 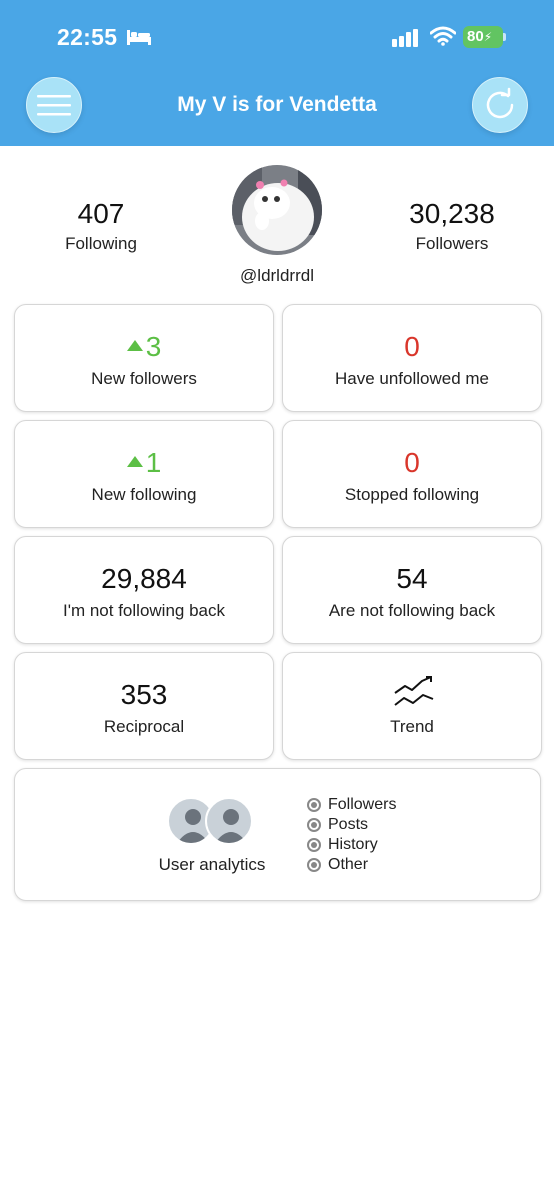 I want to click on trend-chart-icon, so click(x=414, y=691).